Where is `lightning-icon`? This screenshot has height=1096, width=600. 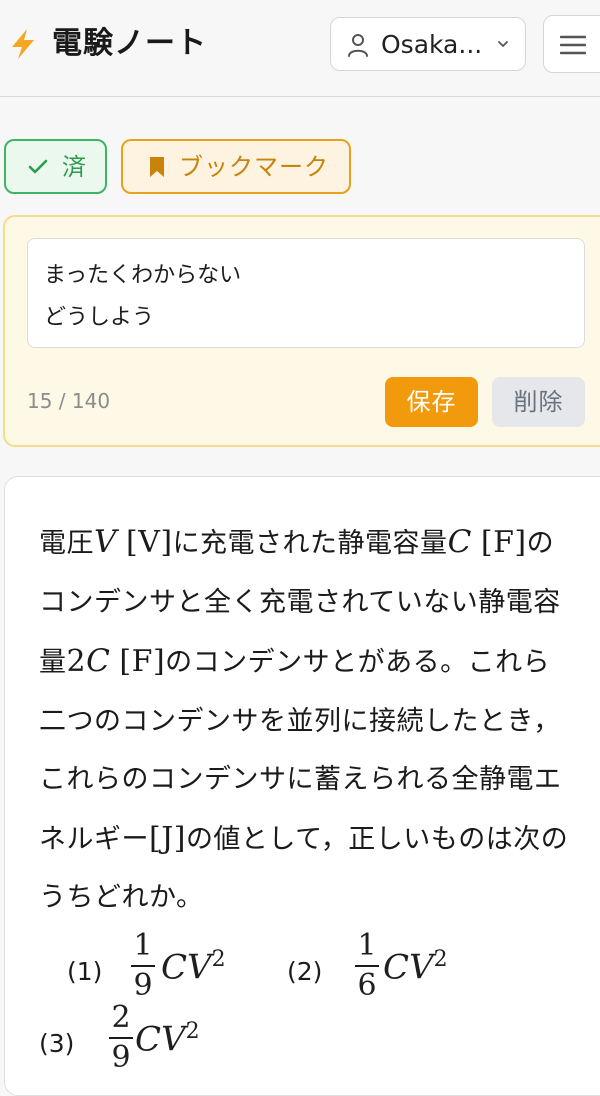
lightning-icon is located at coordinates (23, 44).